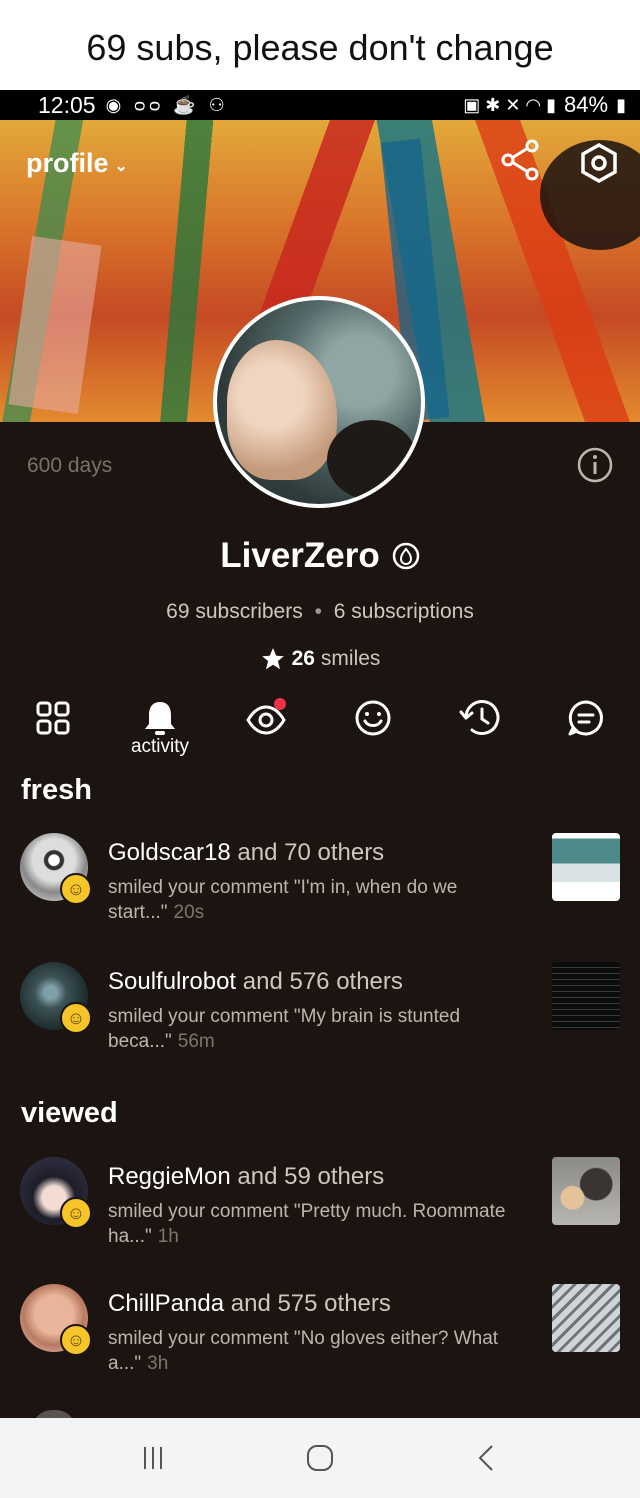  Describe the element at coordinates (166, 1303) in the screenshot. I see `notification-user: ChillPanda` at that location.